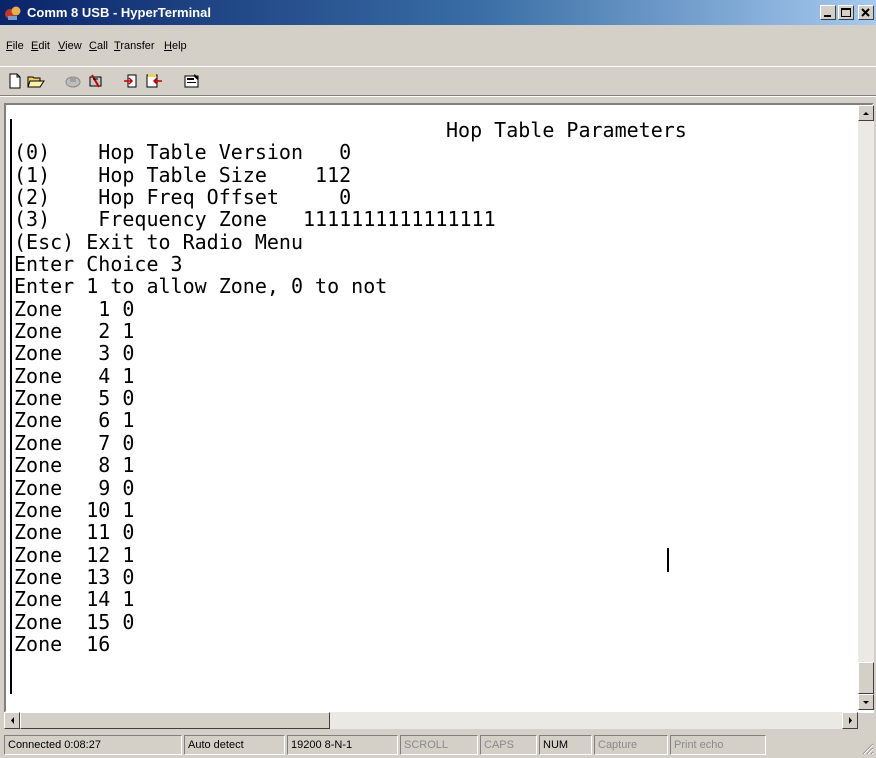 This screenshot has width=876, height=758. I want to click on window-title: Comm 8 USB - HyperTerminal, so click(119, 12).